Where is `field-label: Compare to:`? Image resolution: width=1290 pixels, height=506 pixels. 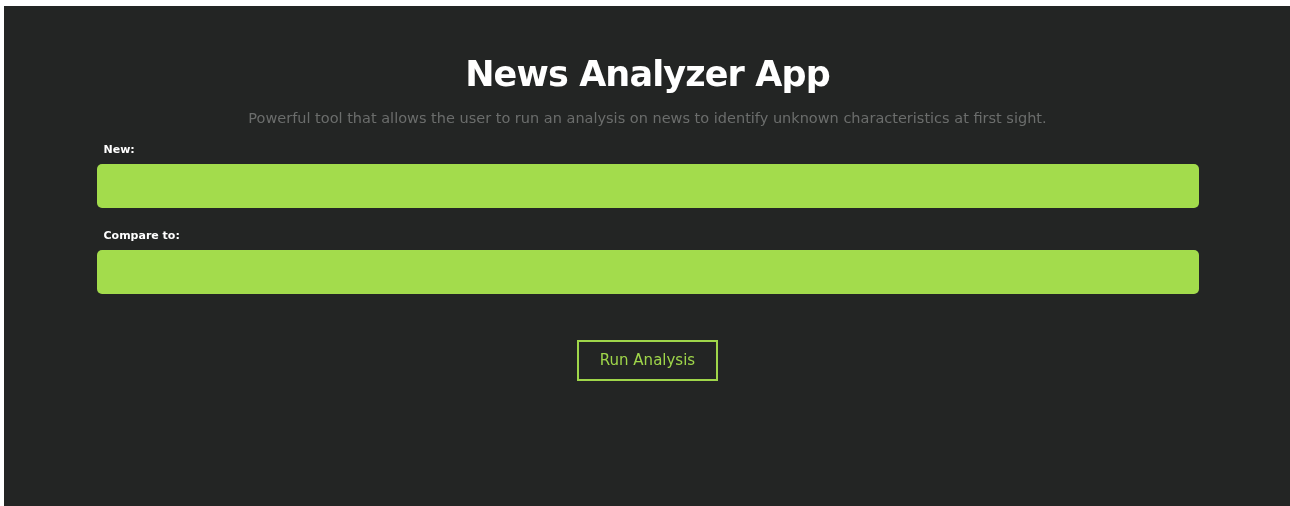
field-label: Compare to: is located at coordinates (141, 236).